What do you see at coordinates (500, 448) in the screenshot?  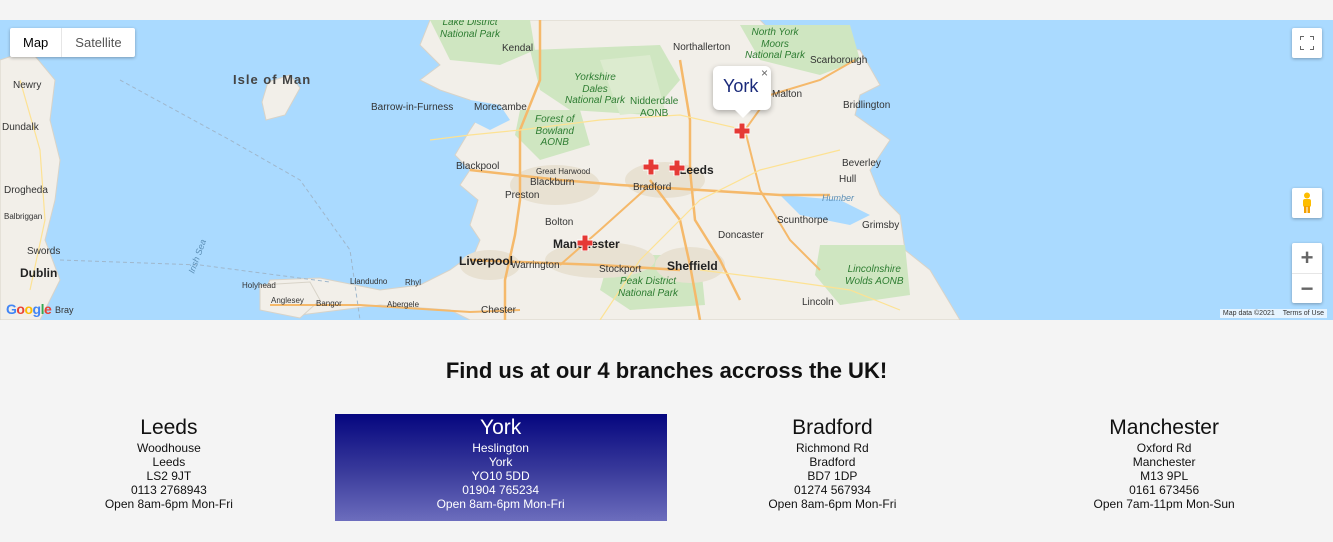 I see `branch-address-line: Heslington` at bounding box center [500, 448].